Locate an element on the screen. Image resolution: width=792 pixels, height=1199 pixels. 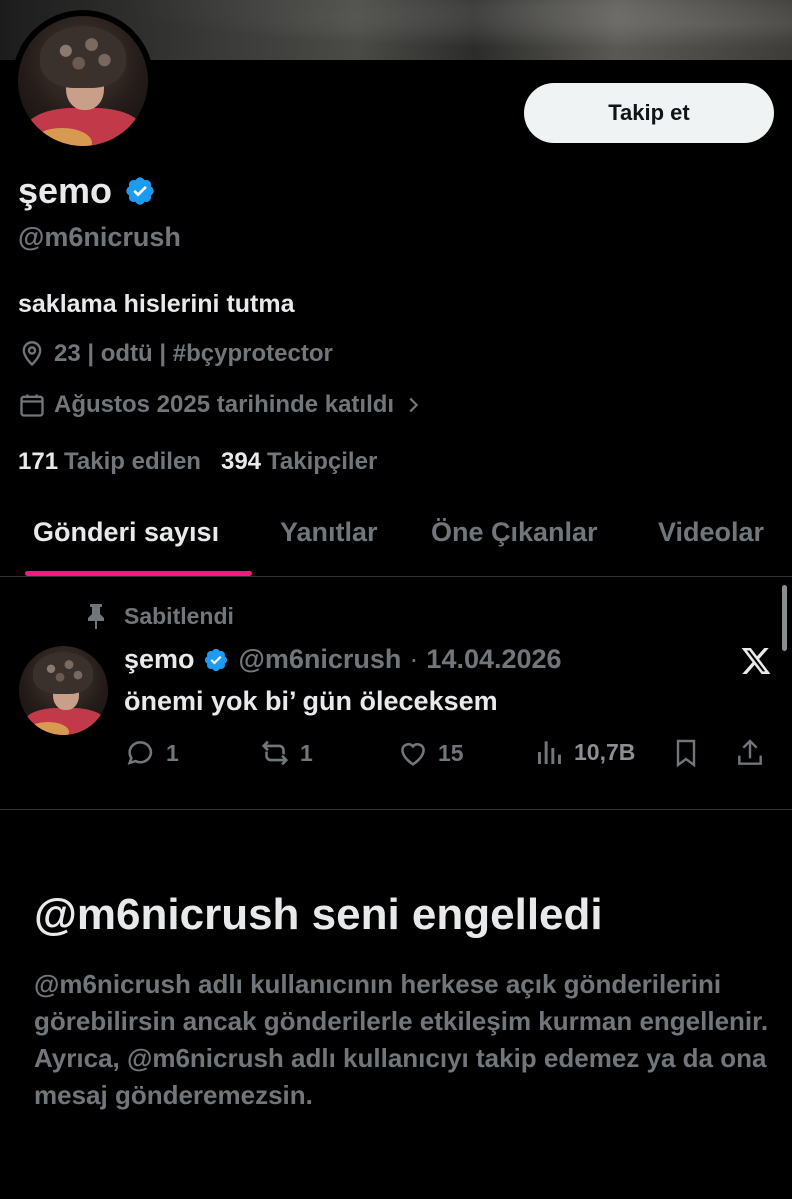
view-count: 10,7B is located at coordinates (605, 751).